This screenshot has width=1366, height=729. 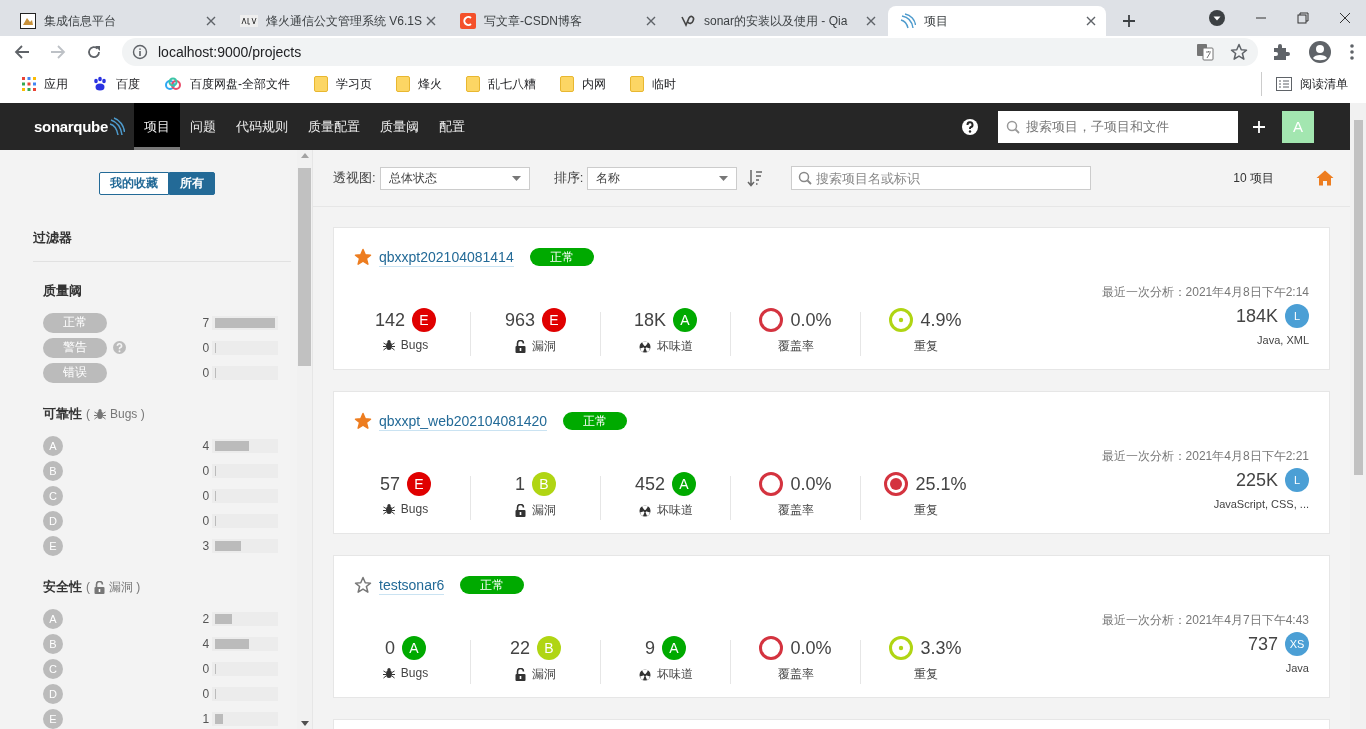 What do you see at coordinates (519, 320) in the screenshot?
I see `metric-value: 963` at bounding box center [519, 320].